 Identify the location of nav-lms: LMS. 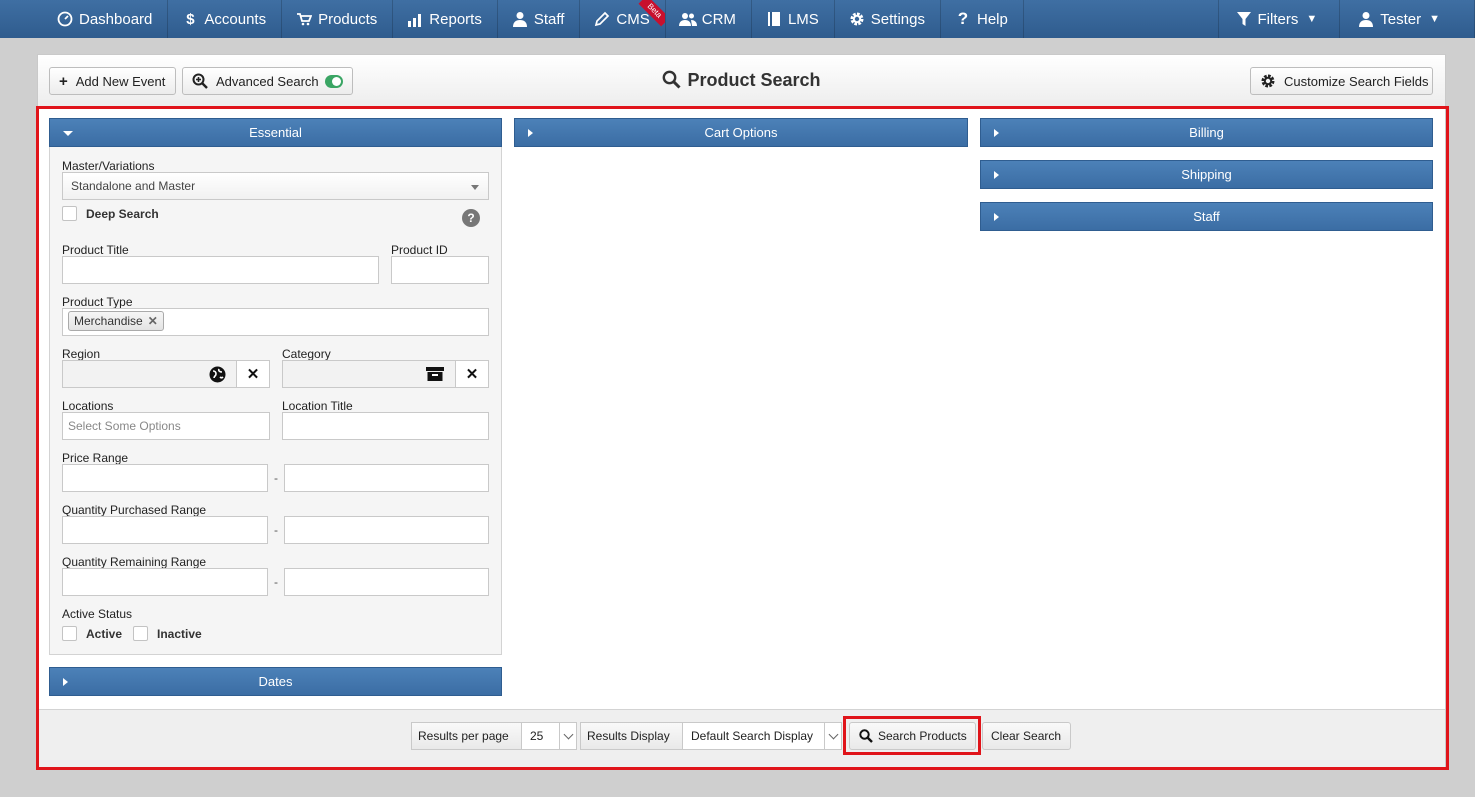
(793, 19).